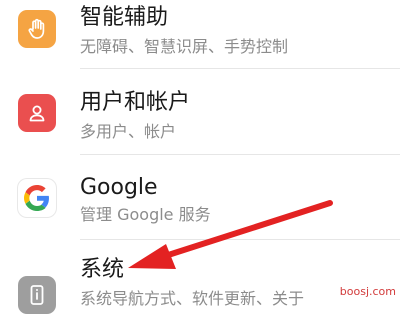 The image size is (400, 325). Describe the element at coordinates (102, 269) in the screenshot. I see `settings-item-title: 系统` at that location.